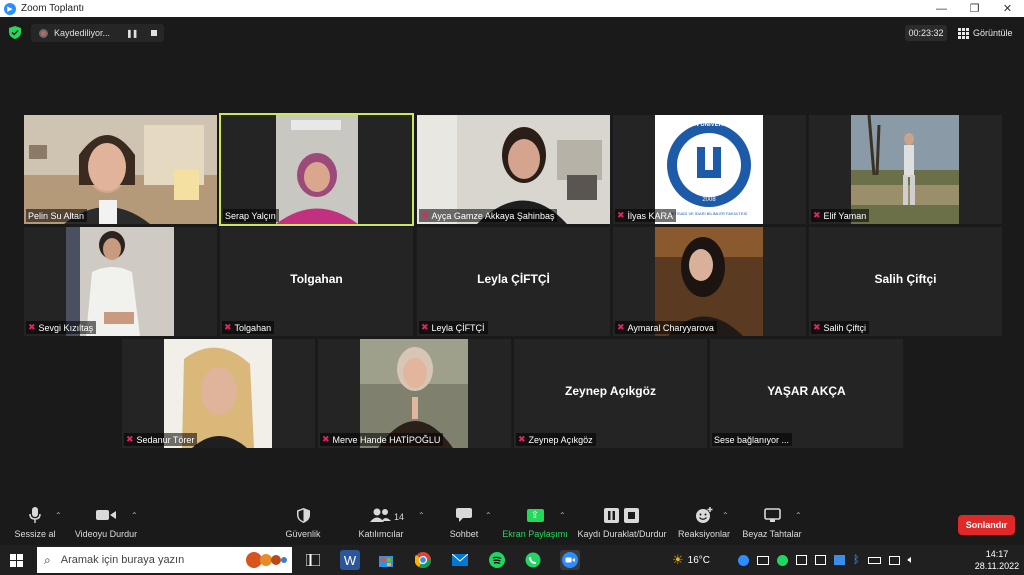 The image size is (1024, 575). Describe the element at coordinates (464, 522) in the screenshot. I see `chat-button: Sohbet` at that location.